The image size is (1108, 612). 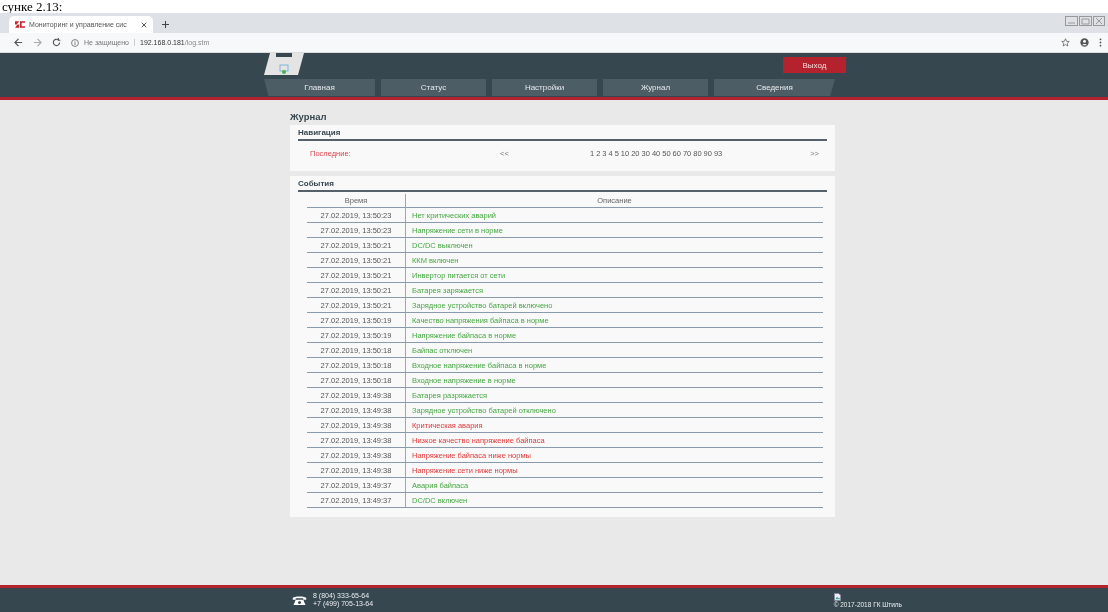 I want to click on document-caption: сунке 2.13:, so click(x=32, y=6).